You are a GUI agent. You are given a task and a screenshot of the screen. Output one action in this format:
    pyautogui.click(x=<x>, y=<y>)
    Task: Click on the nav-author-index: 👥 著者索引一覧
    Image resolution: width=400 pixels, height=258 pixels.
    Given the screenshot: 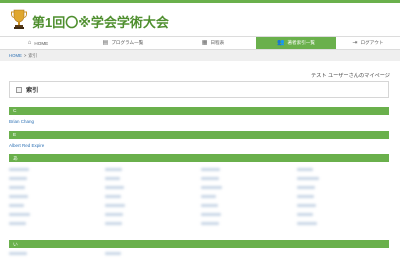 What is the action you would take?
    pyautogui.click(x=296, y=43)
    